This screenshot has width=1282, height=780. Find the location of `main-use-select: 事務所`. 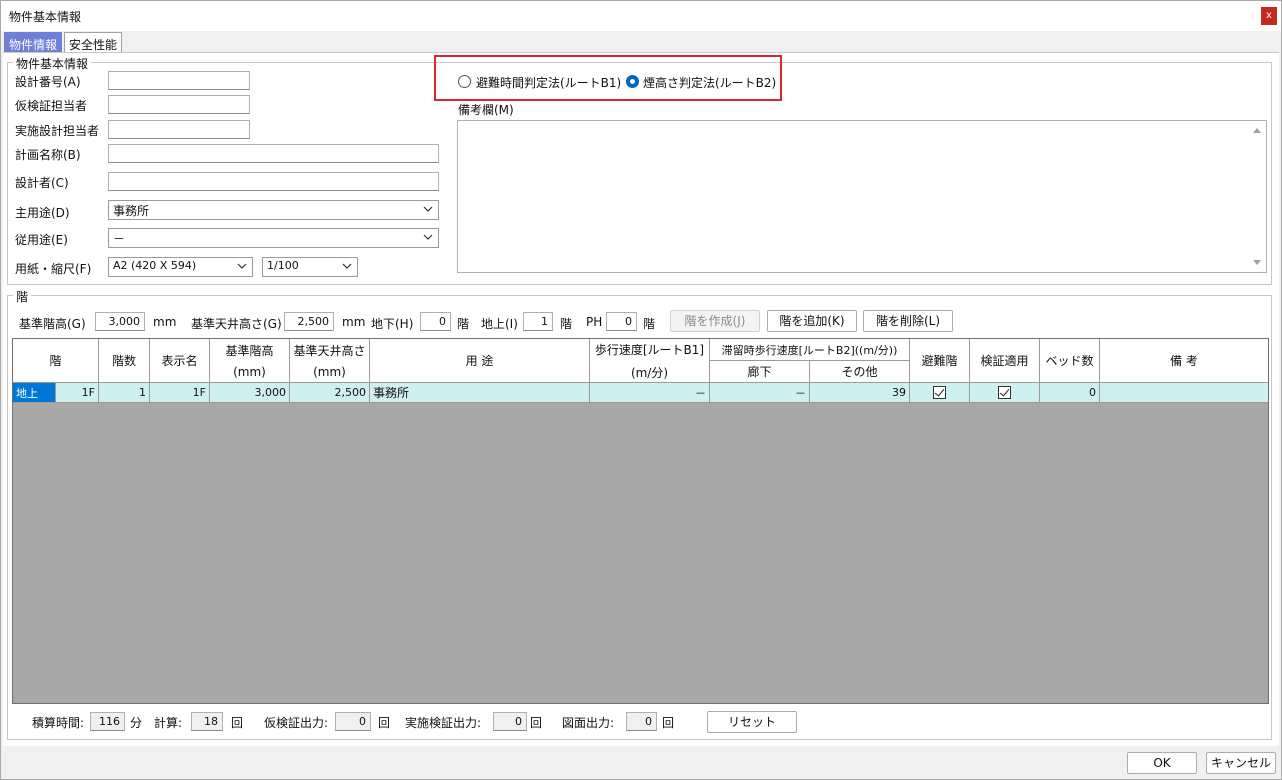

main-use-select: 事務所 is located at coordinates (273, 210).